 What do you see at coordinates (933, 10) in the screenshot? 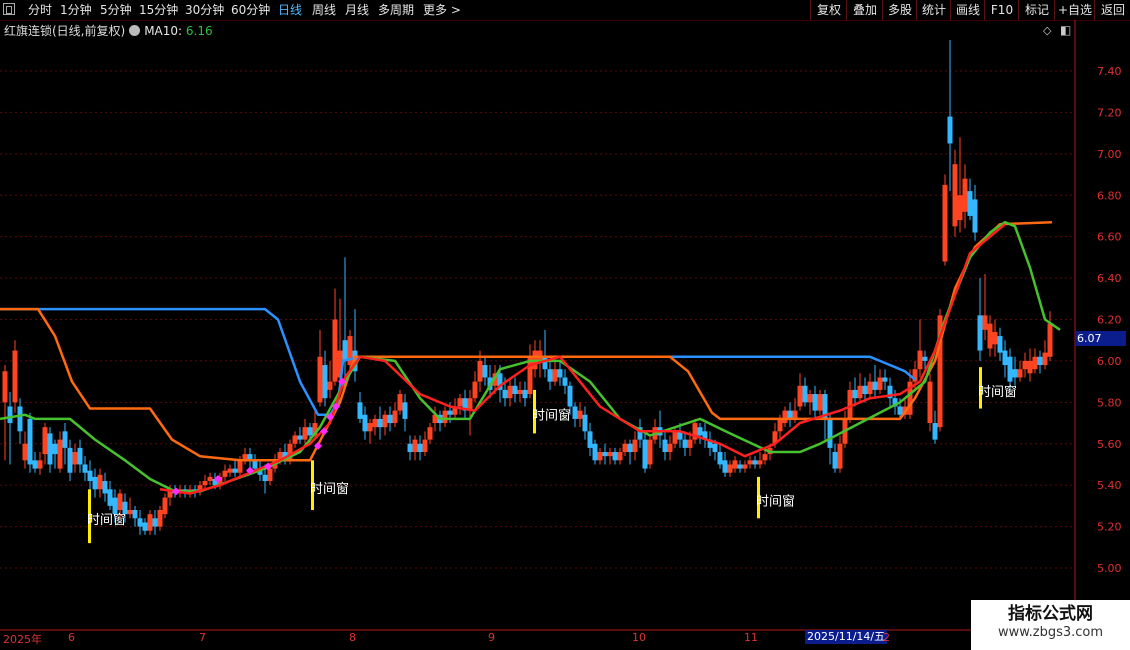
I see `statistics-button: 统计` at bounding box center [933, 10].